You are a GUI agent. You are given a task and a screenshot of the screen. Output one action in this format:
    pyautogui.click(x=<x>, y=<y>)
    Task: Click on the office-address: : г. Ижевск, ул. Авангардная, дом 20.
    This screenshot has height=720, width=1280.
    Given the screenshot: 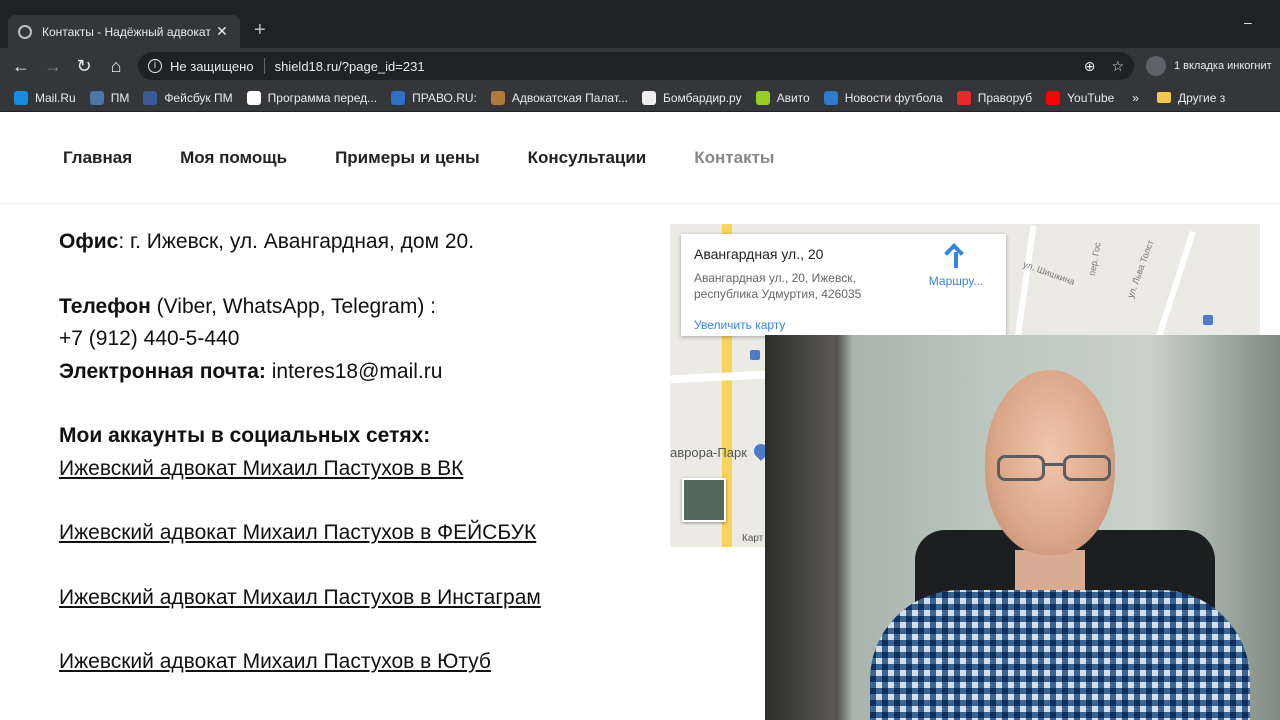 What is the action you would take?
    pyautogui.click(x=296, y=241)
    